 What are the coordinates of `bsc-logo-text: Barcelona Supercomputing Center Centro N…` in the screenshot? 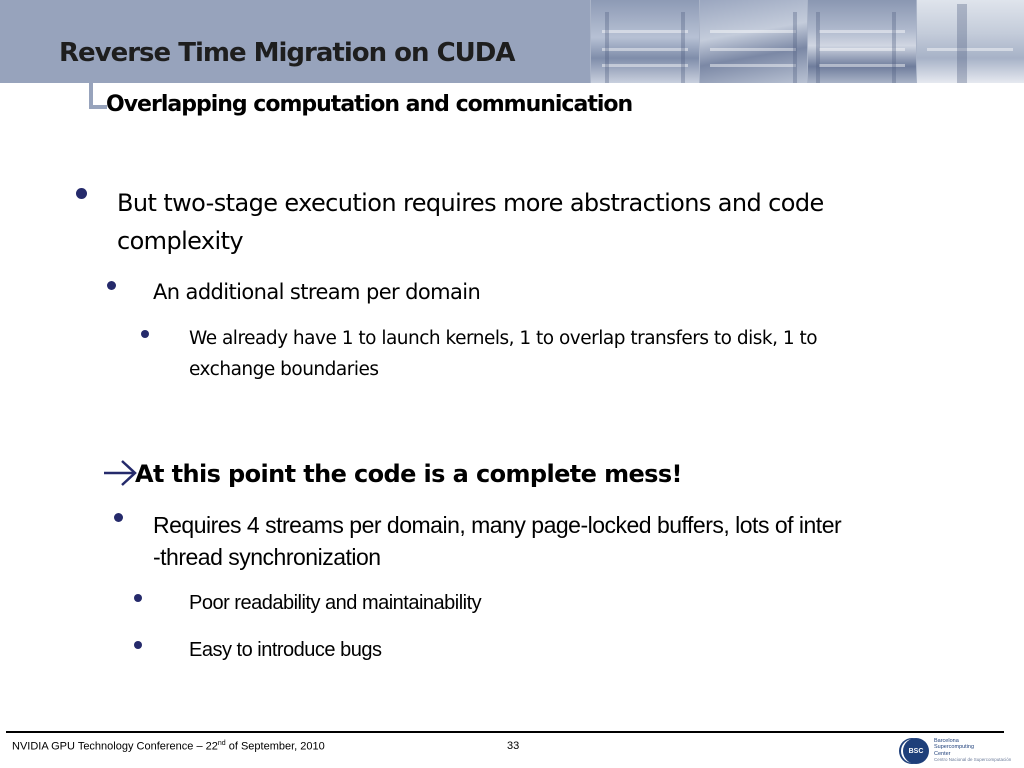 It's located at (972, 751).